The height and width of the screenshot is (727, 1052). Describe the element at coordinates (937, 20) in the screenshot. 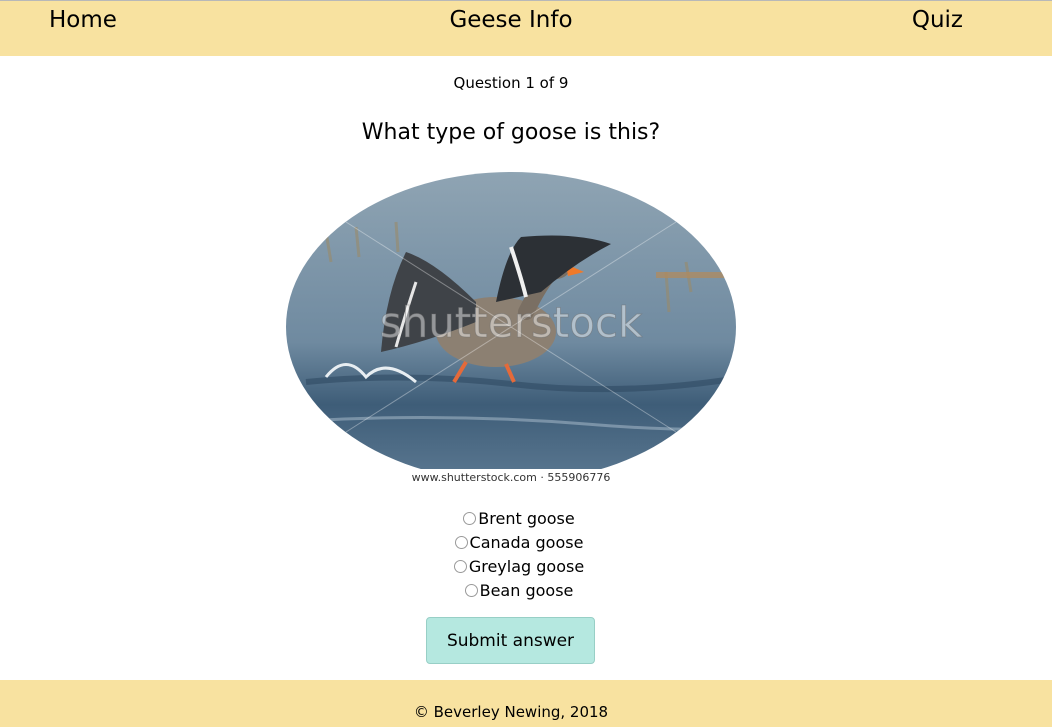

I see `nav-quiz-link: Quiz` at that location.